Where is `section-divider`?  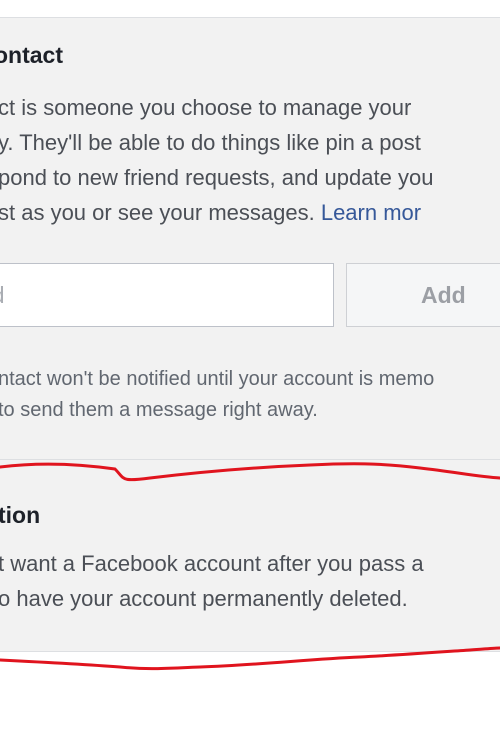
section-divider is located at coordinates (250, 459).